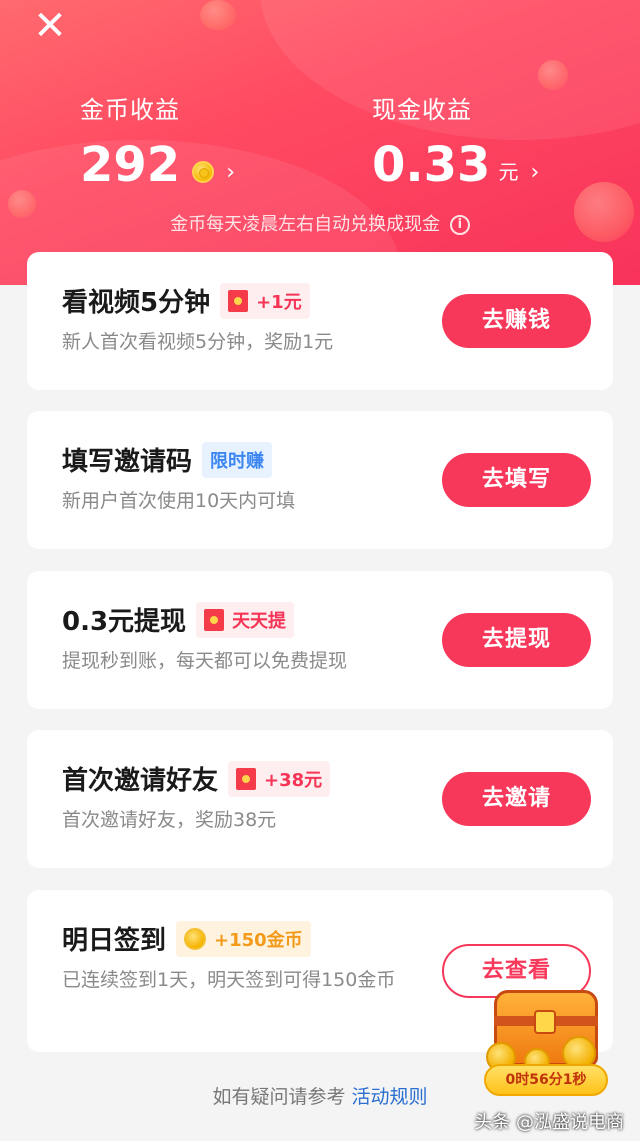 The image size is (640, 1141). I want to click on coin-income-label: 金币收益, so click(130, 110).